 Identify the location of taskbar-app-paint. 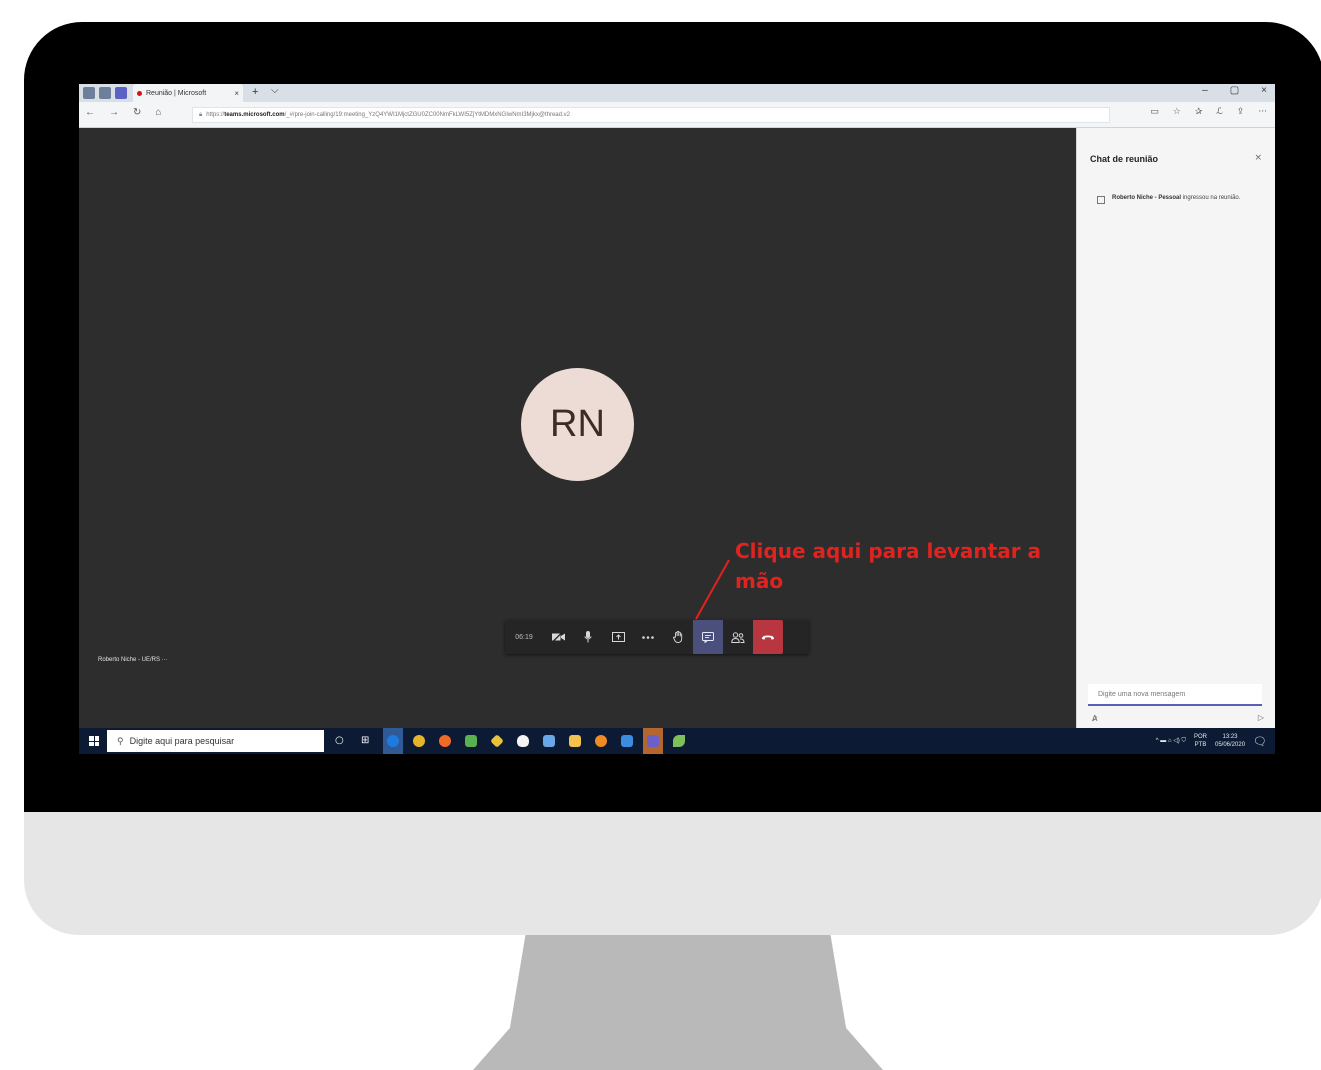
(549, 741).